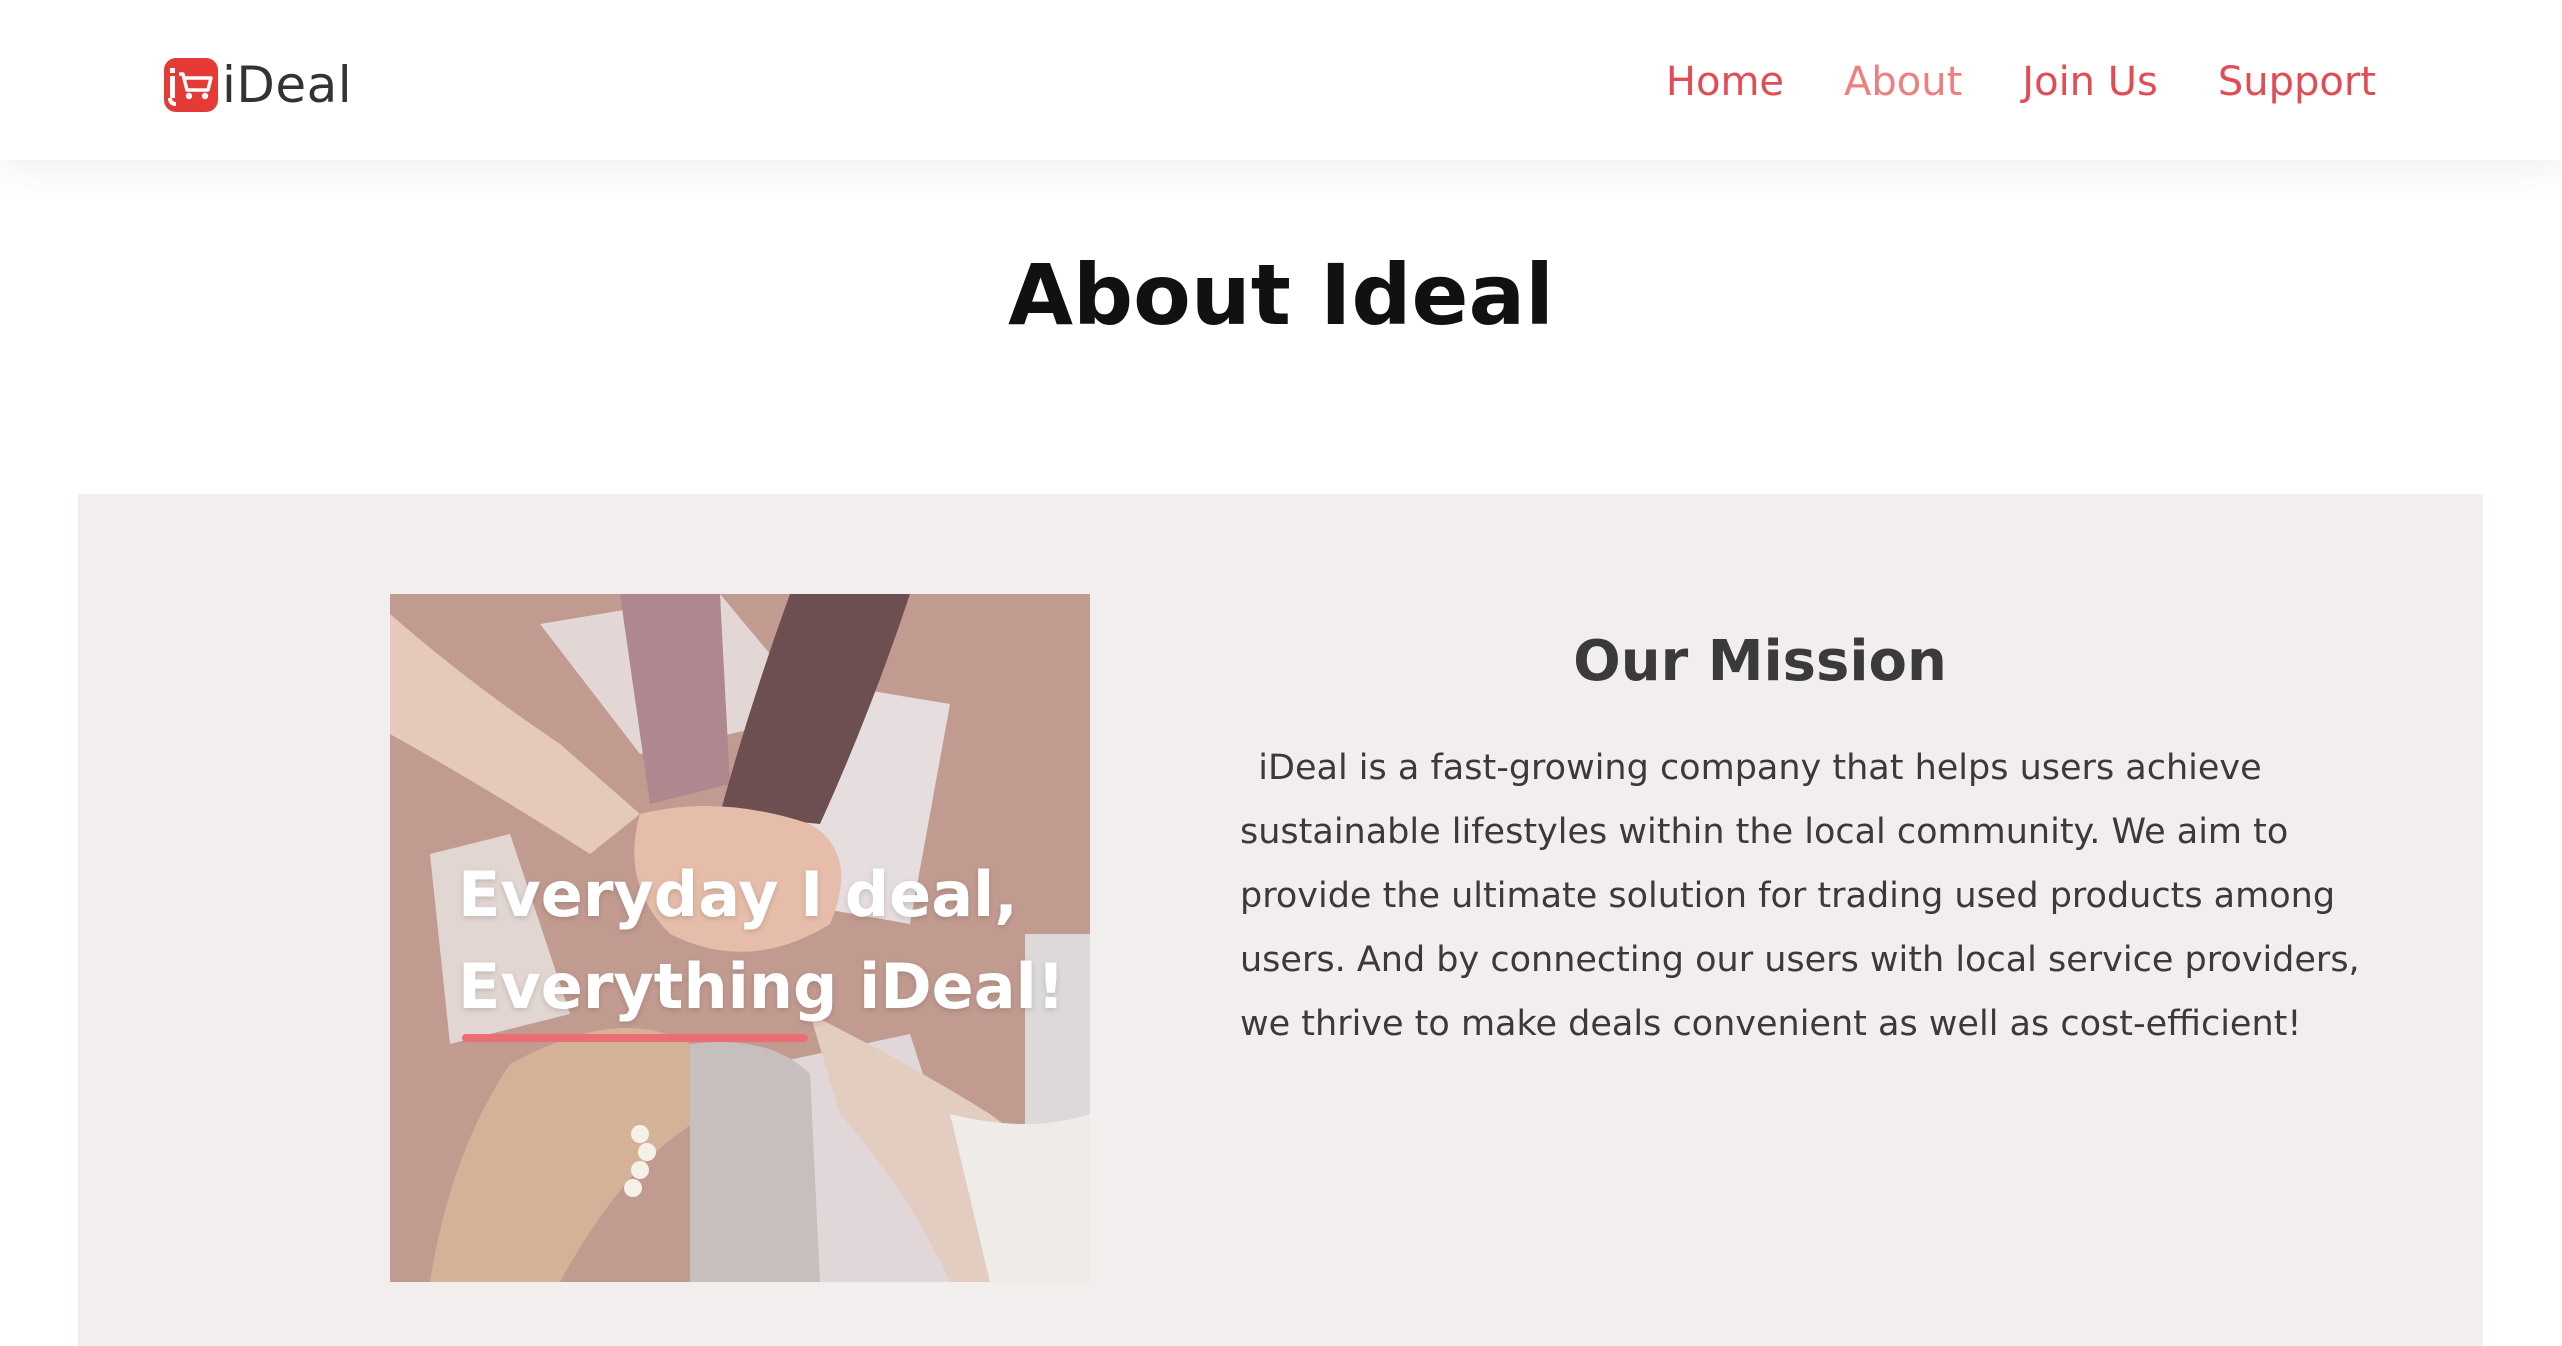 The image size is (2562, 1346). I want to click on site-header: iDeal Home About Join Us Support, so click(1281, 80).